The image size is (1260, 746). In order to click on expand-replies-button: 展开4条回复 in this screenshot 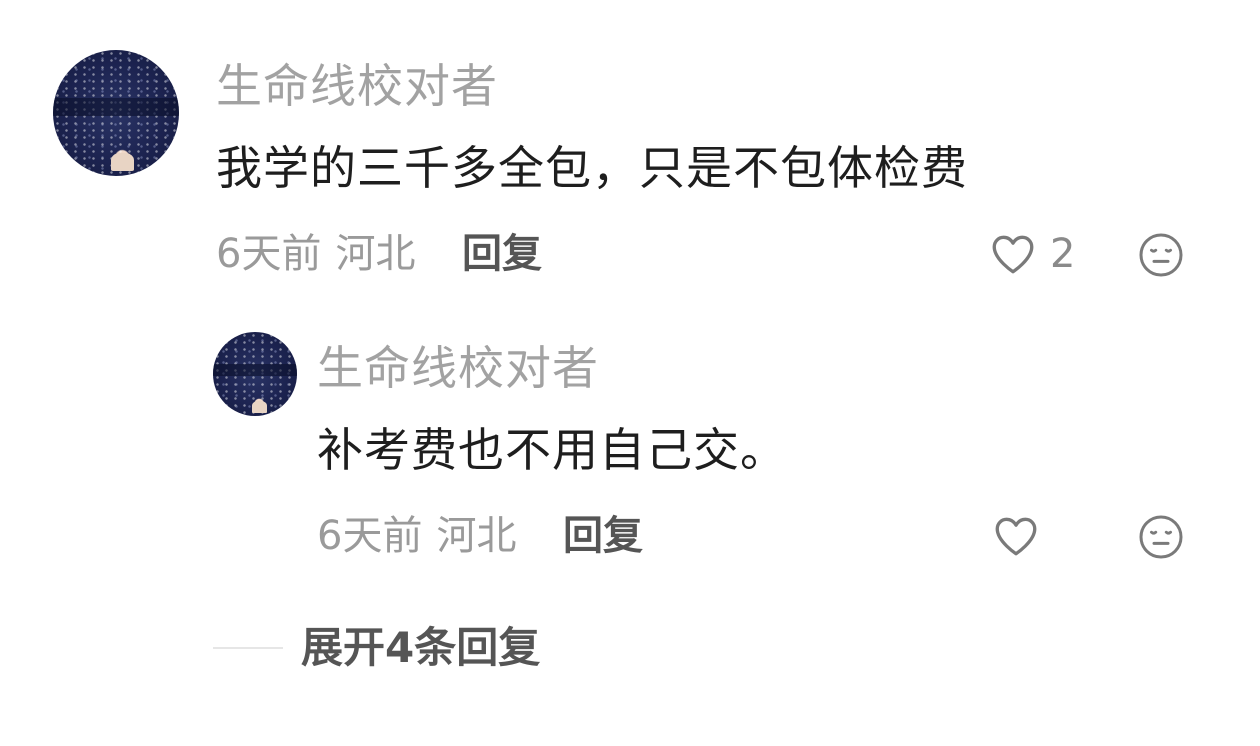, I will do `click(376, 648)`.